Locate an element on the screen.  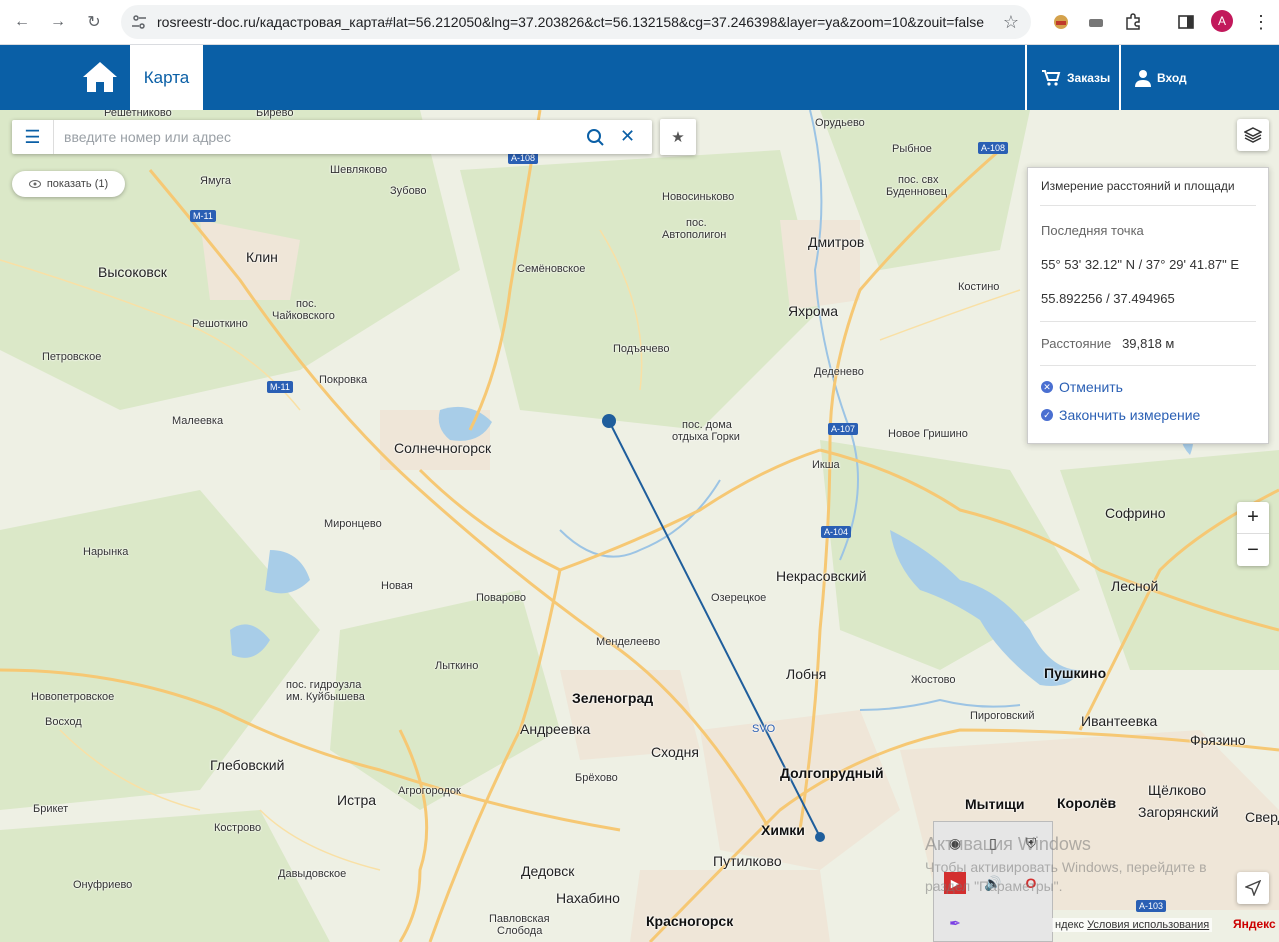
road-badge: А-108 is located at coordinates (993, 148).